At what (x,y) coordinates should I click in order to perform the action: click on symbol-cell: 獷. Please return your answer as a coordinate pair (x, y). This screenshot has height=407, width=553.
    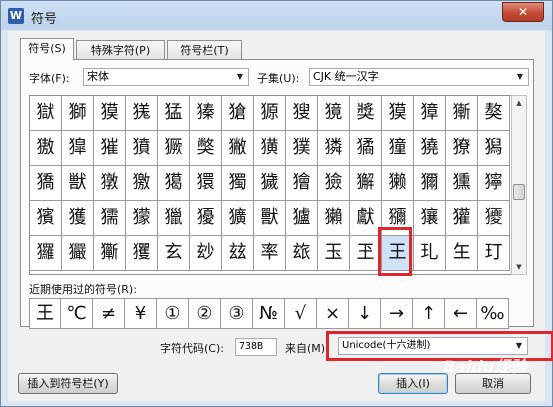
    Looking at the image, I should click on (238, 218).